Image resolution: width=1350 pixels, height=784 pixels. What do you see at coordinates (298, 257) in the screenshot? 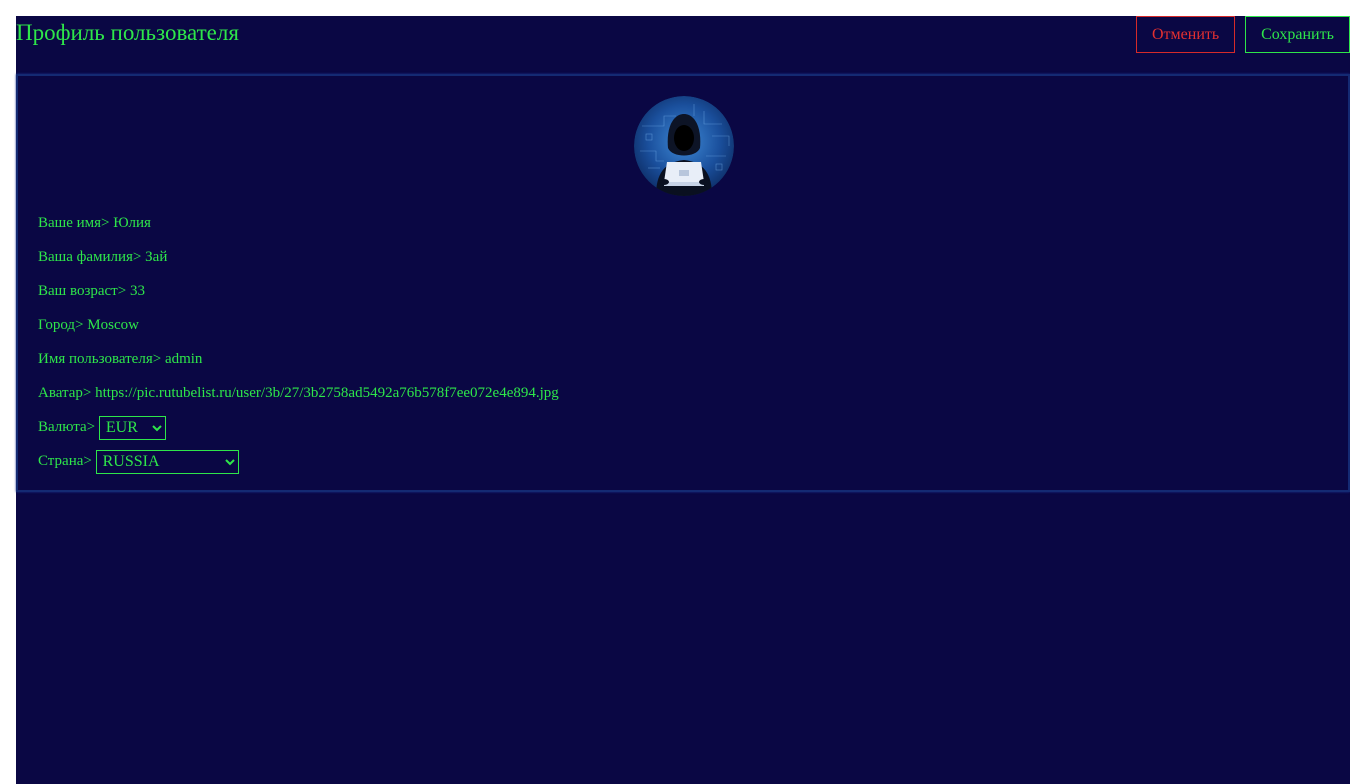
I see `last-name-row: Ваша фамилия> Зай` at bounding box center [298, 257].